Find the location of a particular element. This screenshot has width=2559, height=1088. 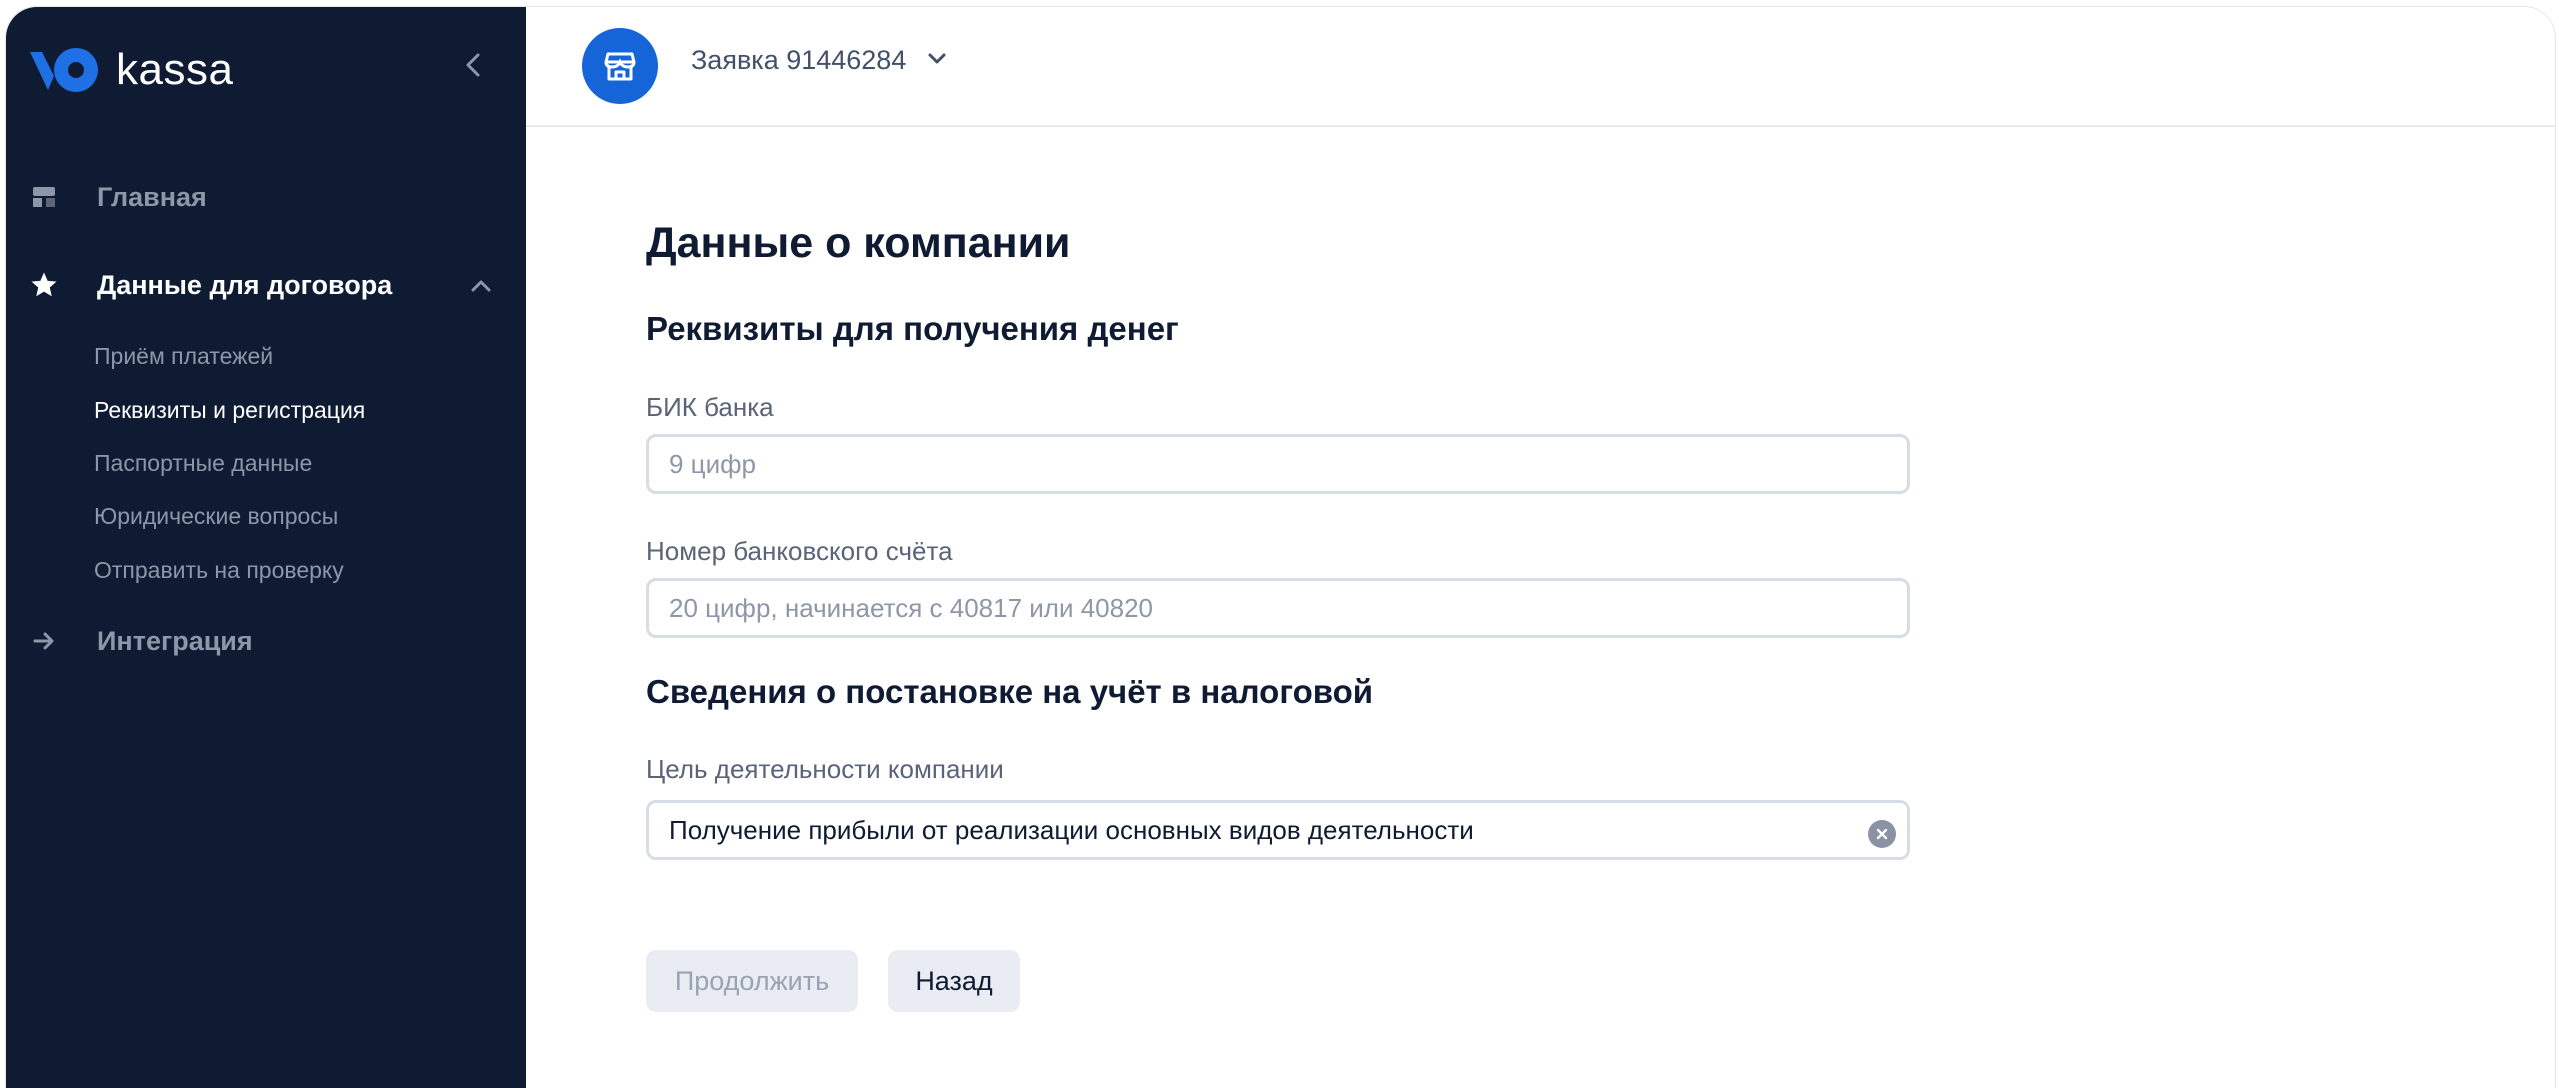

purpose-label: Цель деятельности компании is located at coordinates (825, 769).